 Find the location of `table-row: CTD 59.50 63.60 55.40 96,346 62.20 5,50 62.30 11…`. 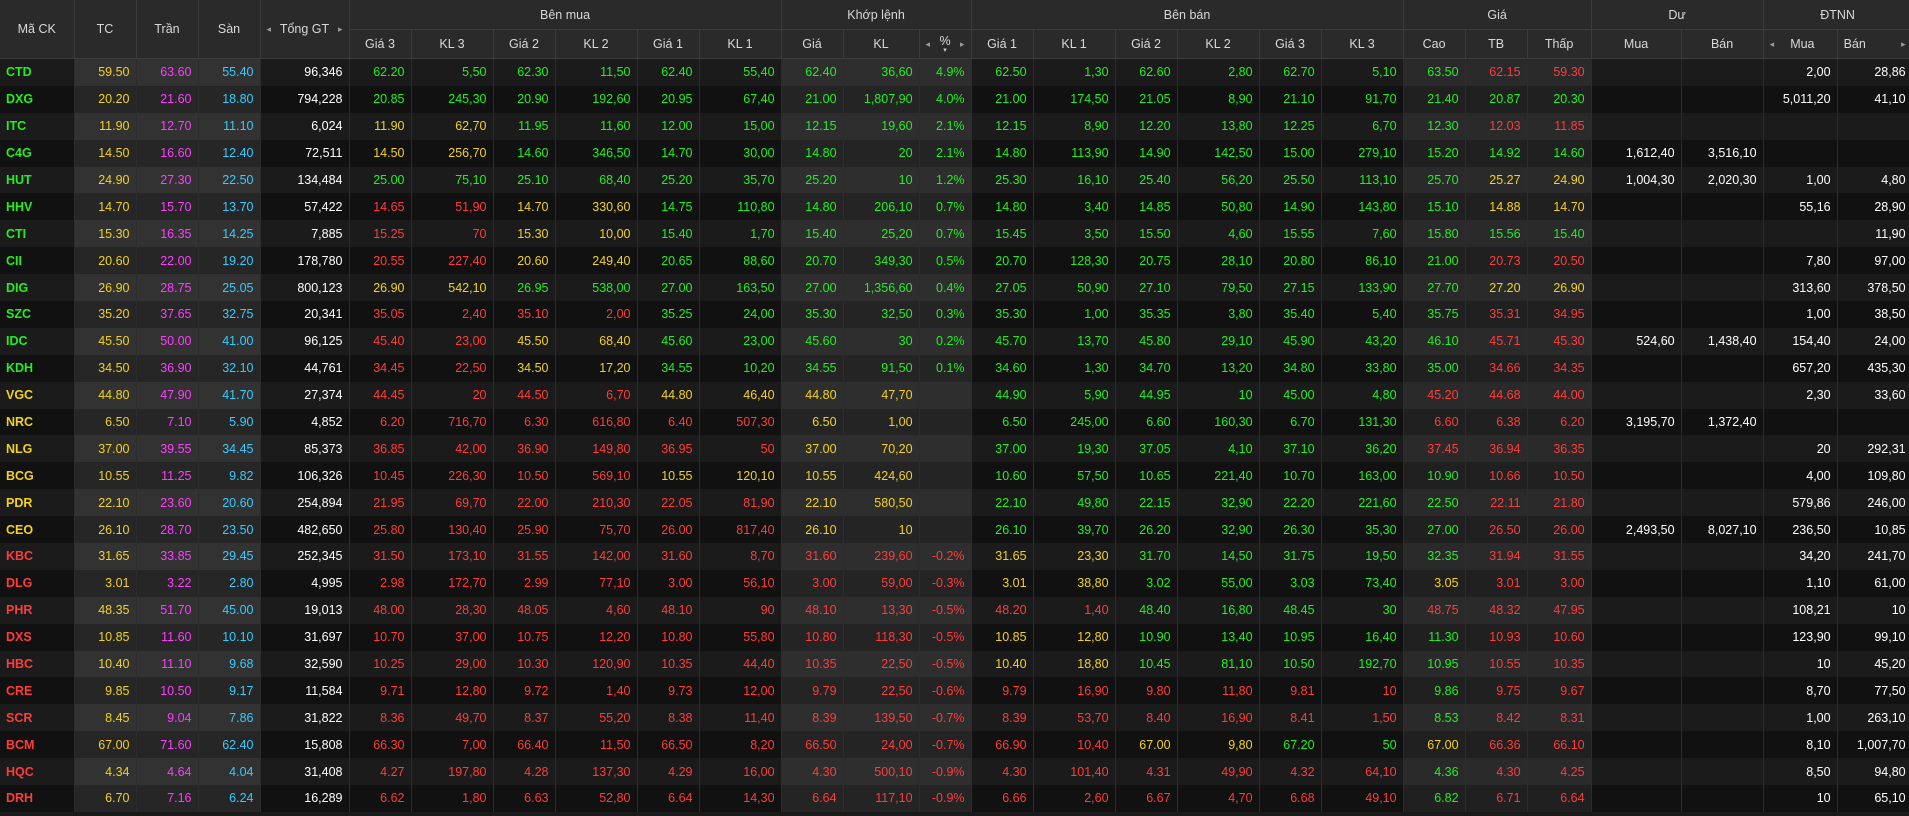

table-row: CTD 59.50 63.60 55.40 96,346 62.20 5,50 62.30 11… is located at coordinates (954, 72).